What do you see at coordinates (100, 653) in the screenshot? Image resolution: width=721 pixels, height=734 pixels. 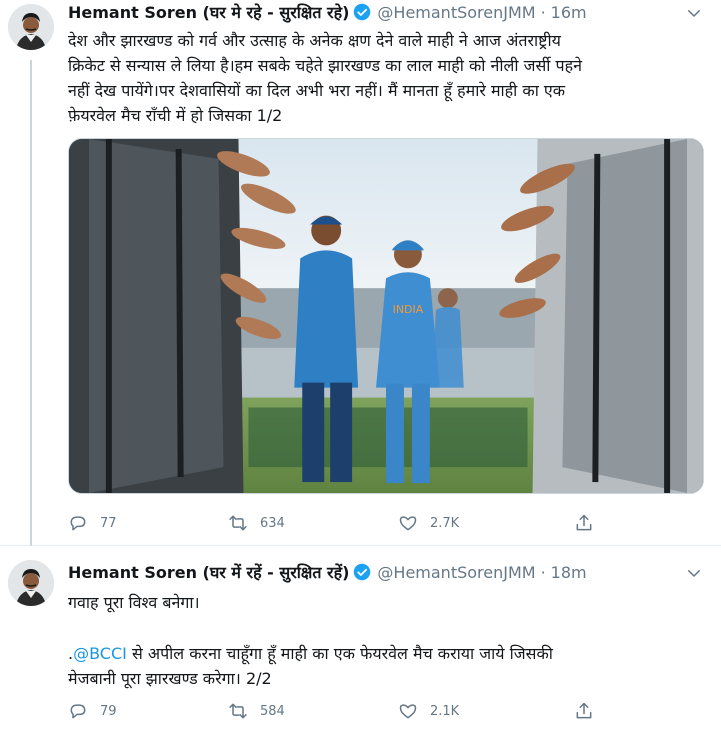 I see `mention-link: @BCCI` at bounding box center [100, 653].